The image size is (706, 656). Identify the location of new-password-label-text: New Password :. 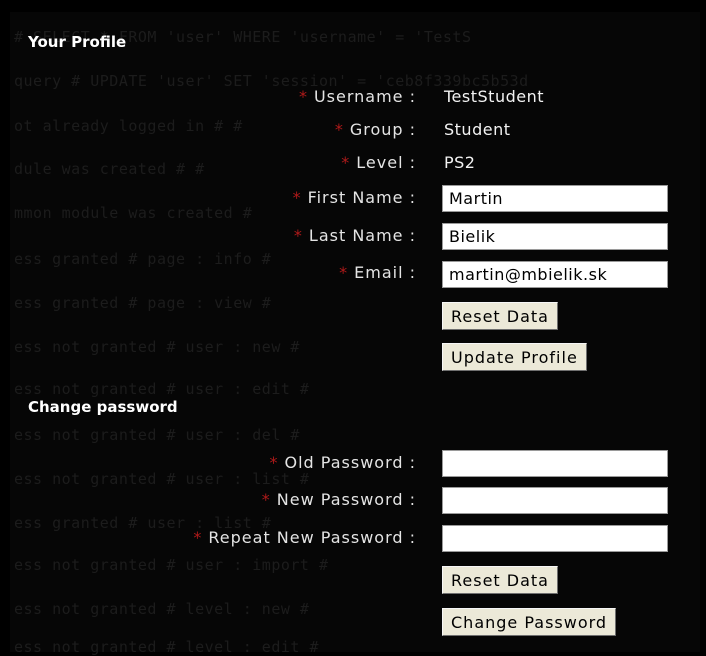
(346, 499).